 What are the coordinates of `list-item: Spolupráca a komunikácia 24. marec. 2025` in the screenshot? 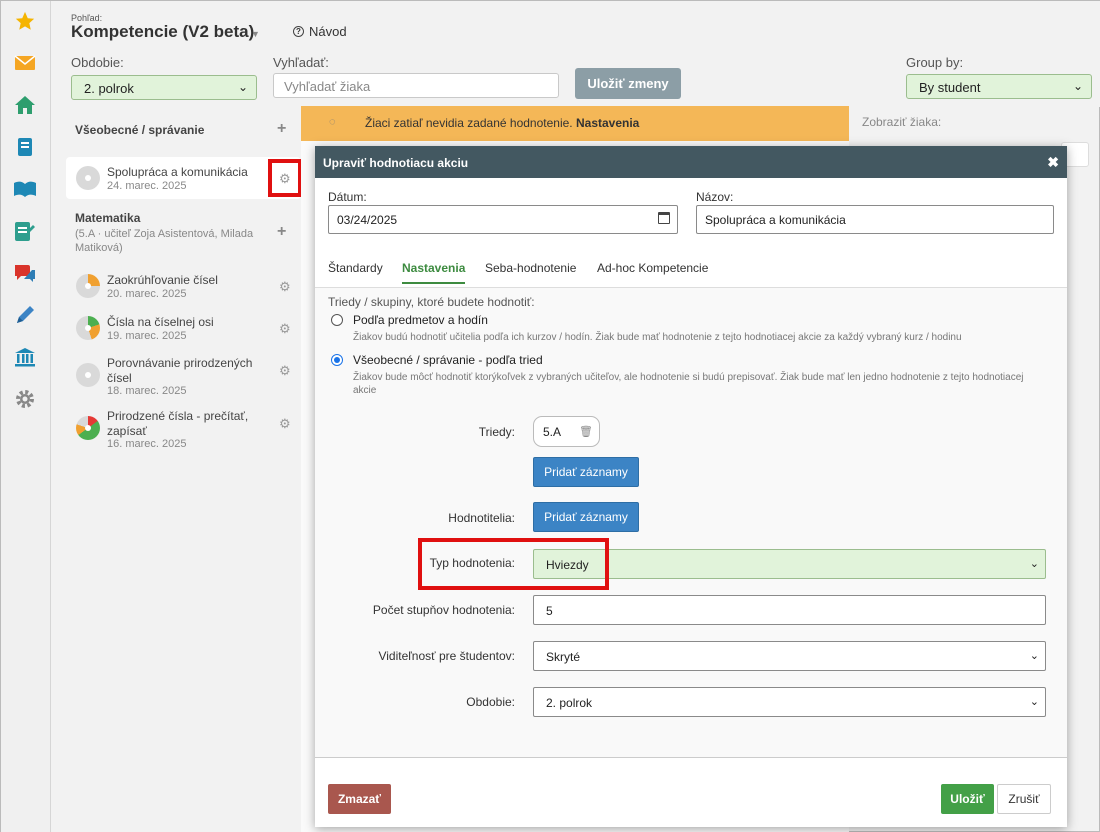 It's located at (183, 178).